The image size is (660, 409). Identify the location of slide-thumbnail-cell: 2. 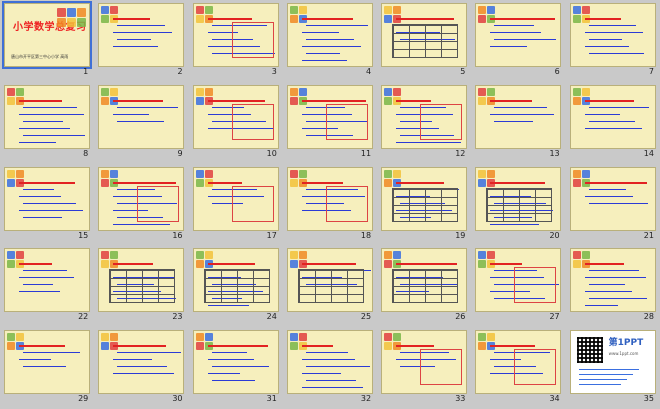
(141, 41).